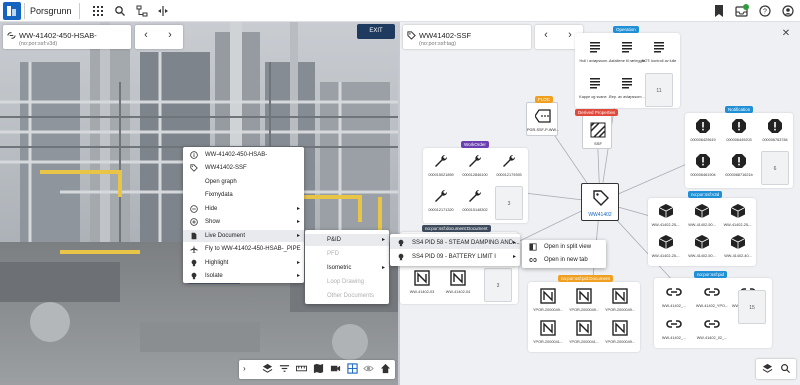  Describe the element at coordinates (318, 368) in the screenshot. I see `map-icon` at that location.